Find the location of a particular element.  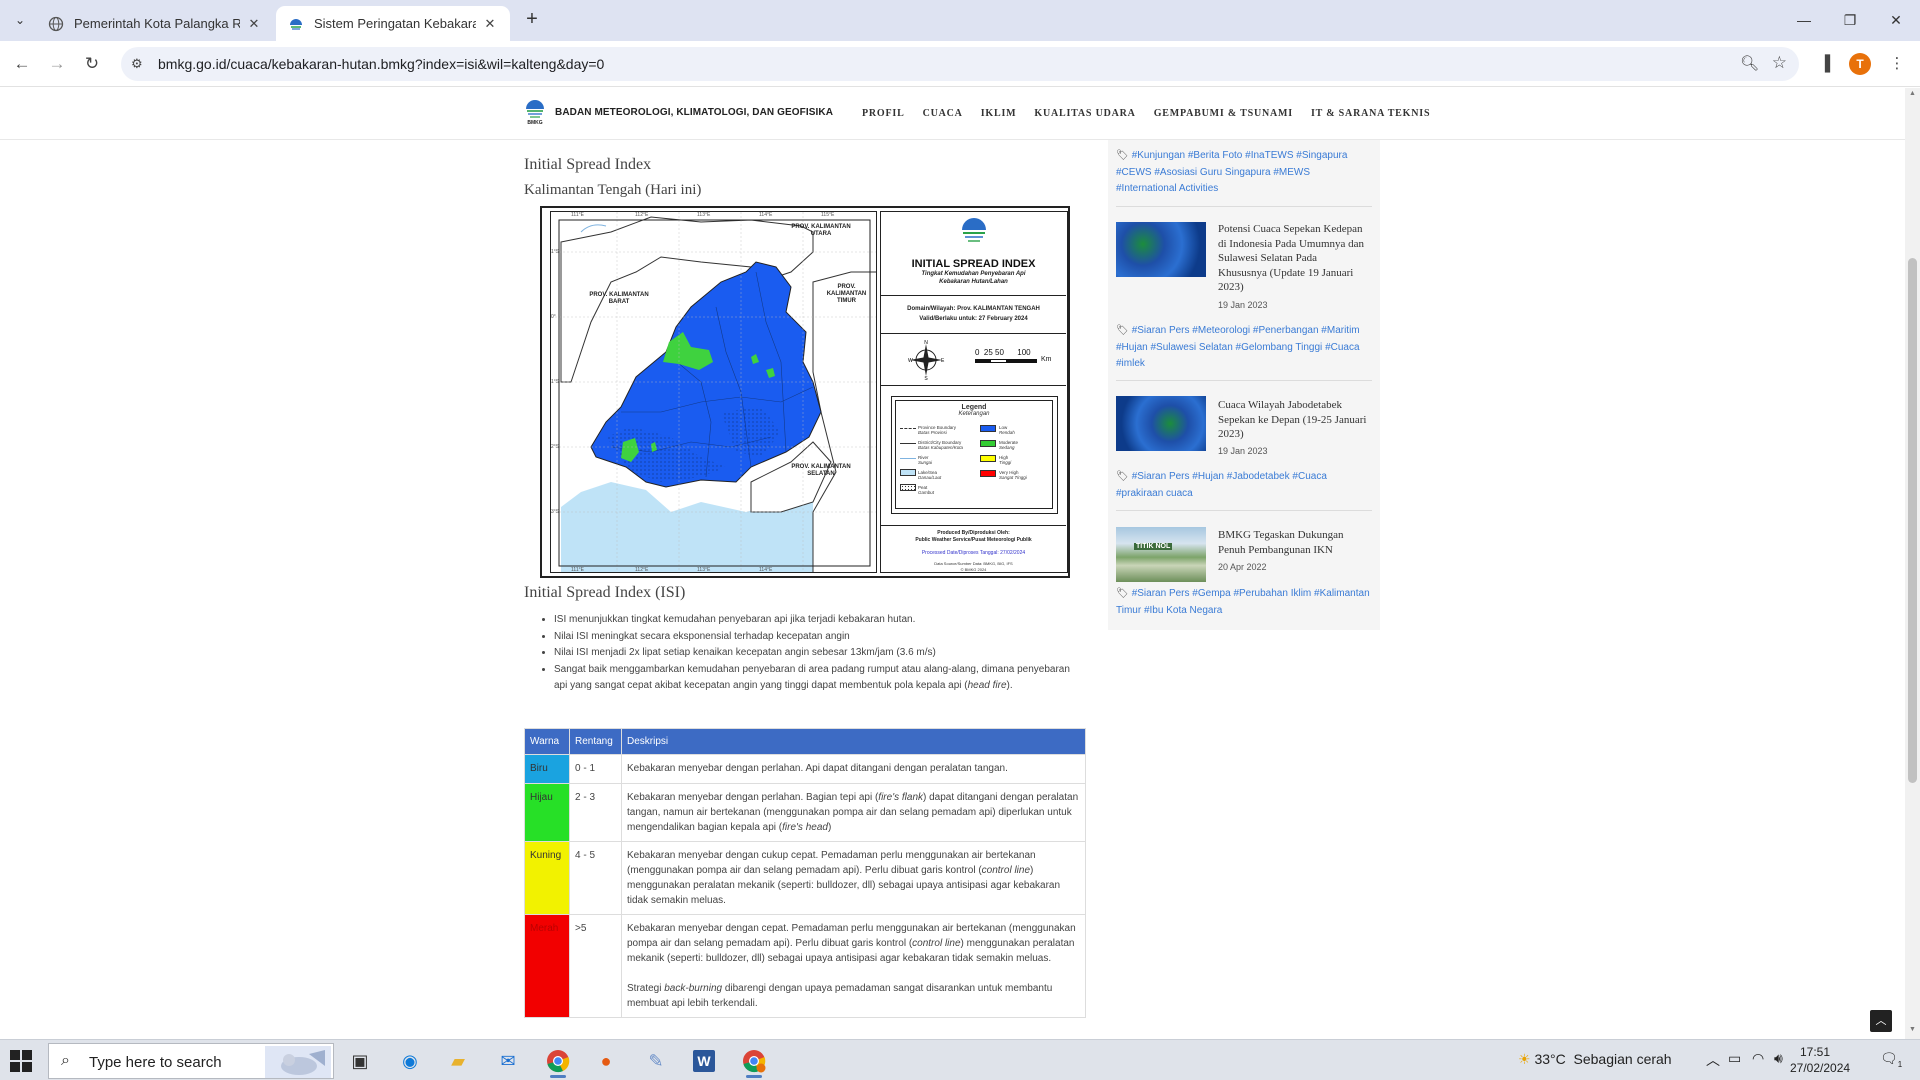

task-view-icon: ▣ is located at coordinates (360, 1061).